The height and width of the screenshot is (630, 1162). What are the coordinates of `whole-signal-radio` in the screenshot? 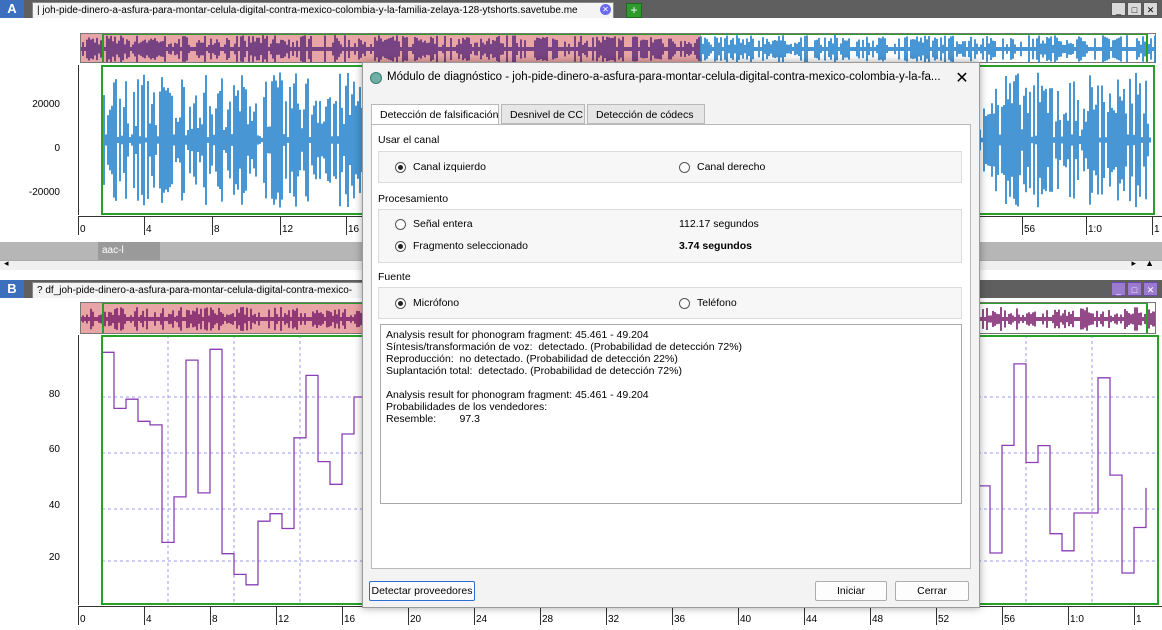 It's located at (400, 224).